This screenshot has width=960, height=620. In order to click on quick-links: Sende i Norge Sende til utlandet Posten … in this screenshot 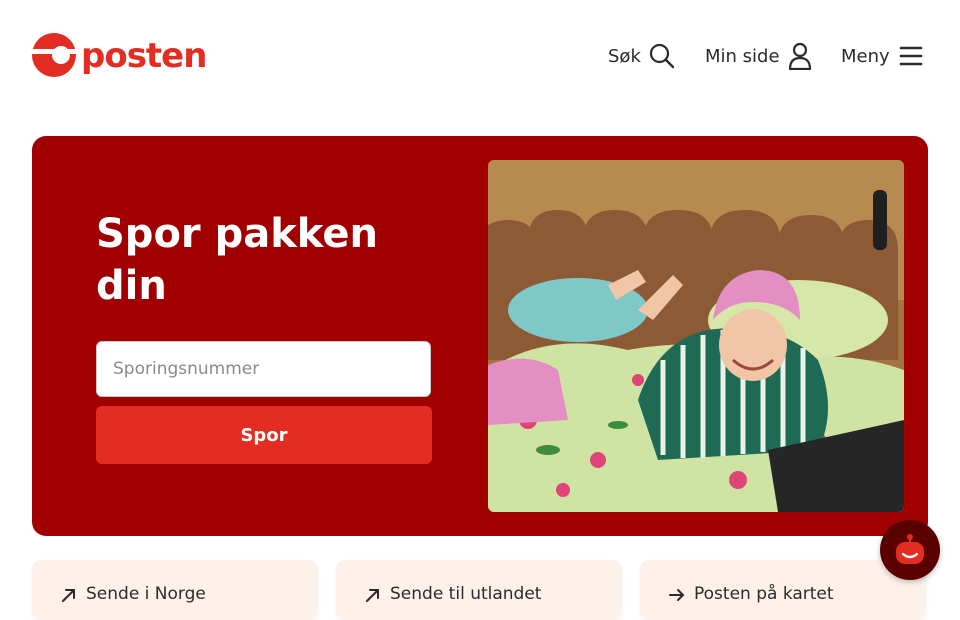, I will do `click(480, 590)`.